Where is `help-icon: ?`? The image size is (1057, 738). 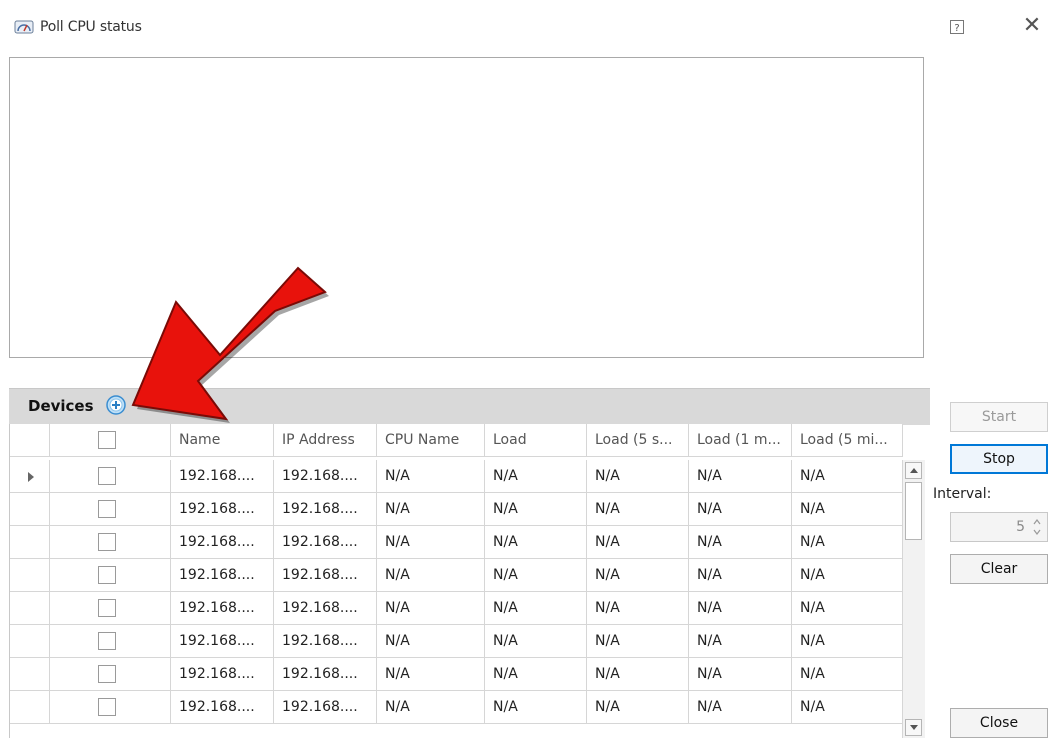 help-icon: ? is located at coordinates (957, 27).